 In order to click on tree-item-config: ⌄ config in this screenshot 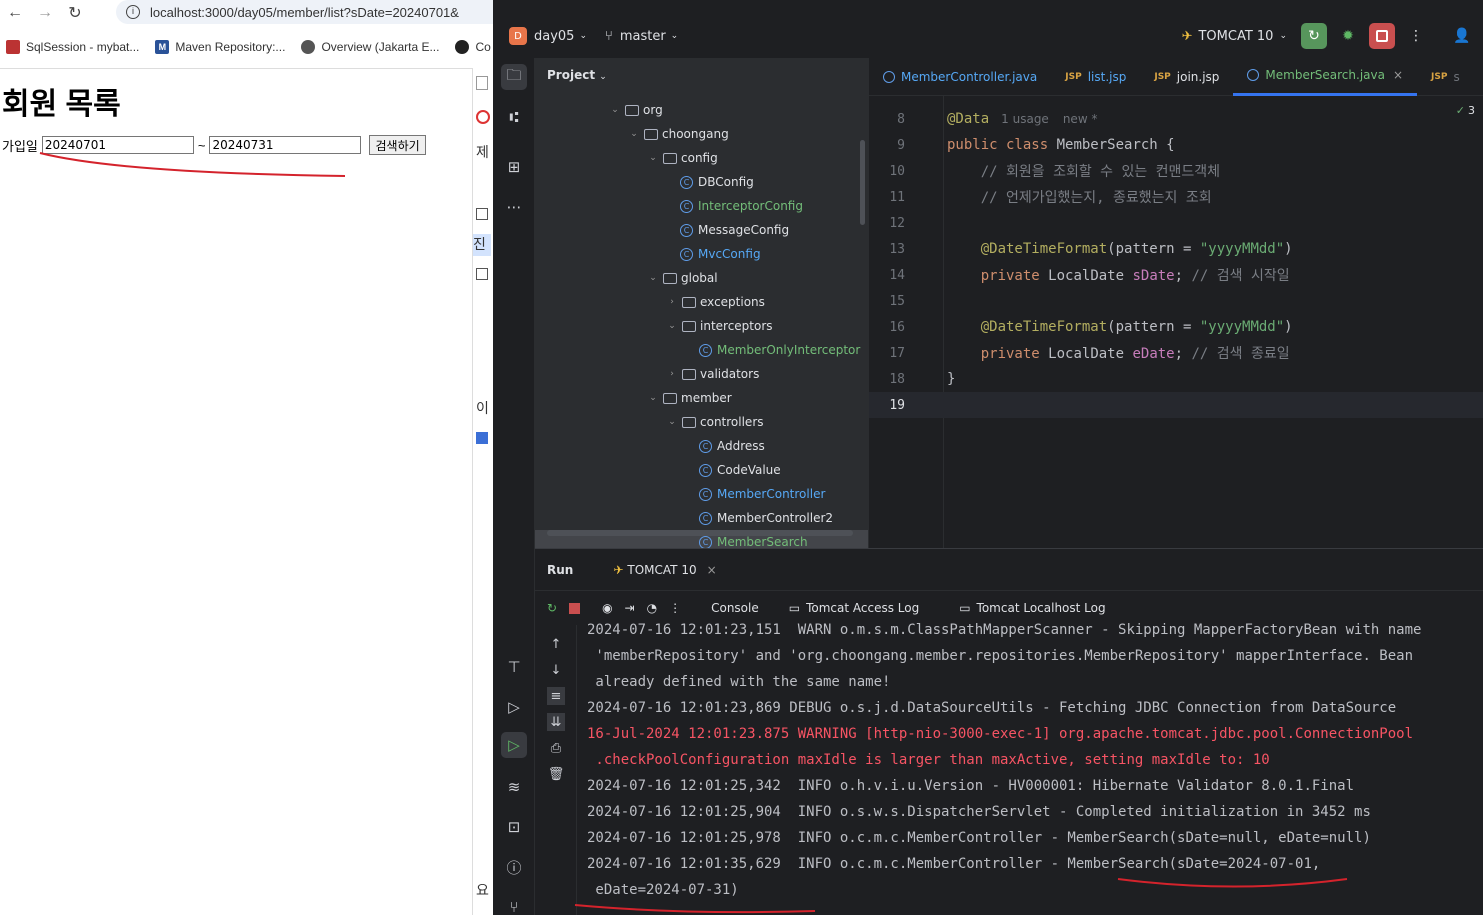, I will do `click(701, 158)`.